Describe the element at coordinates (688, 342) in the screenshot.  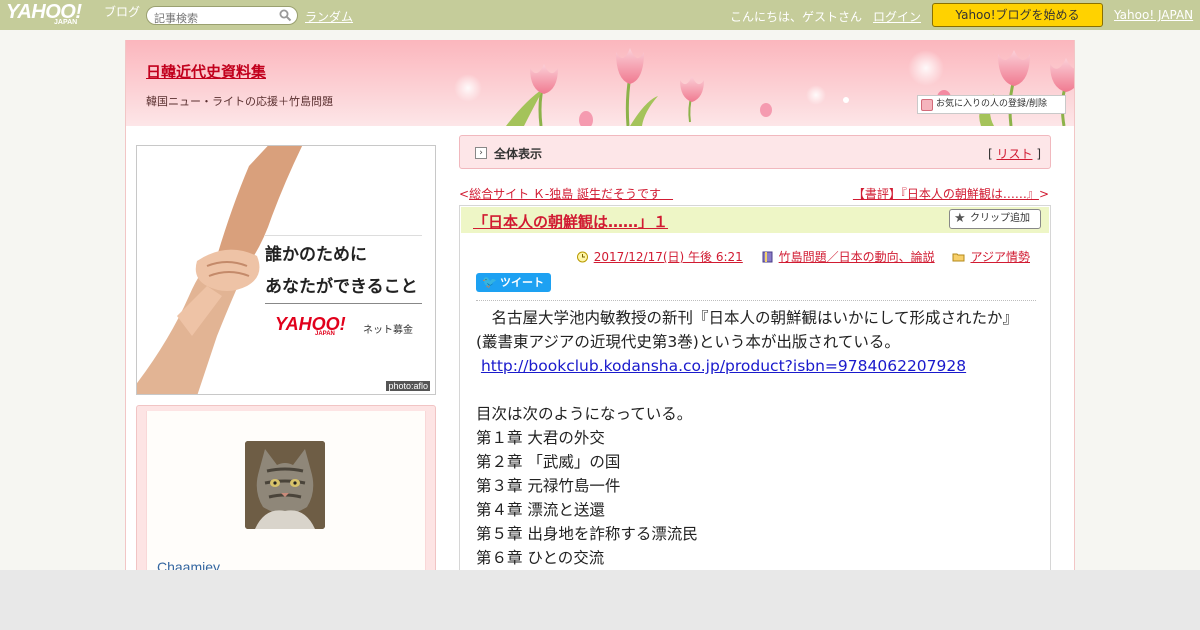
I see `body-line: (叢書東アジアの近現代史第3巻)という本が出版されている。` at that location.